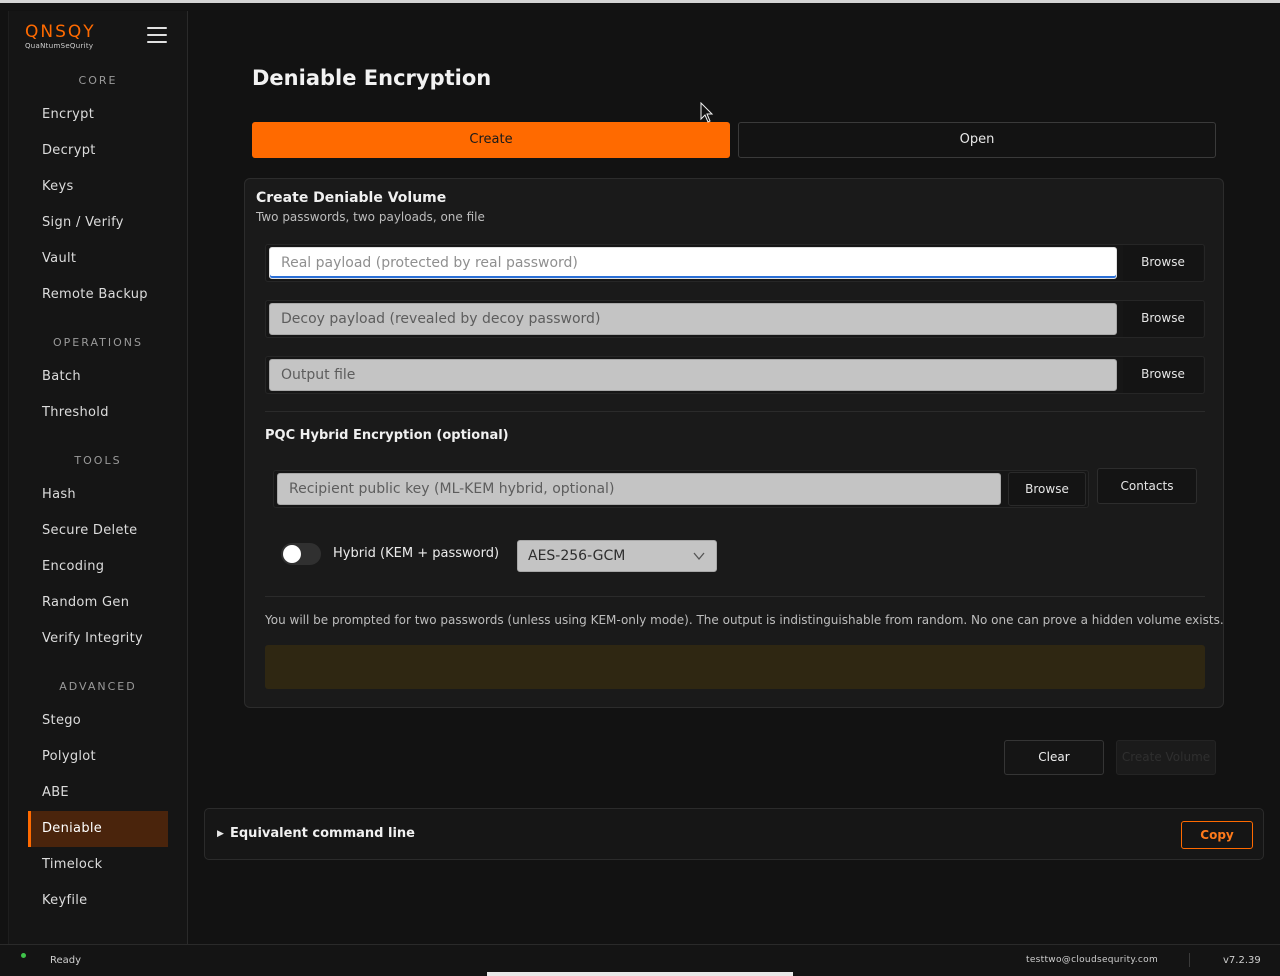 The image size is (1280, 976). What do you see at coordinates (387, 435) in the screenshot?
I see `pqc-section-title: PQC Hybrid Encryption (optional)` at bounding box center [387, 435].